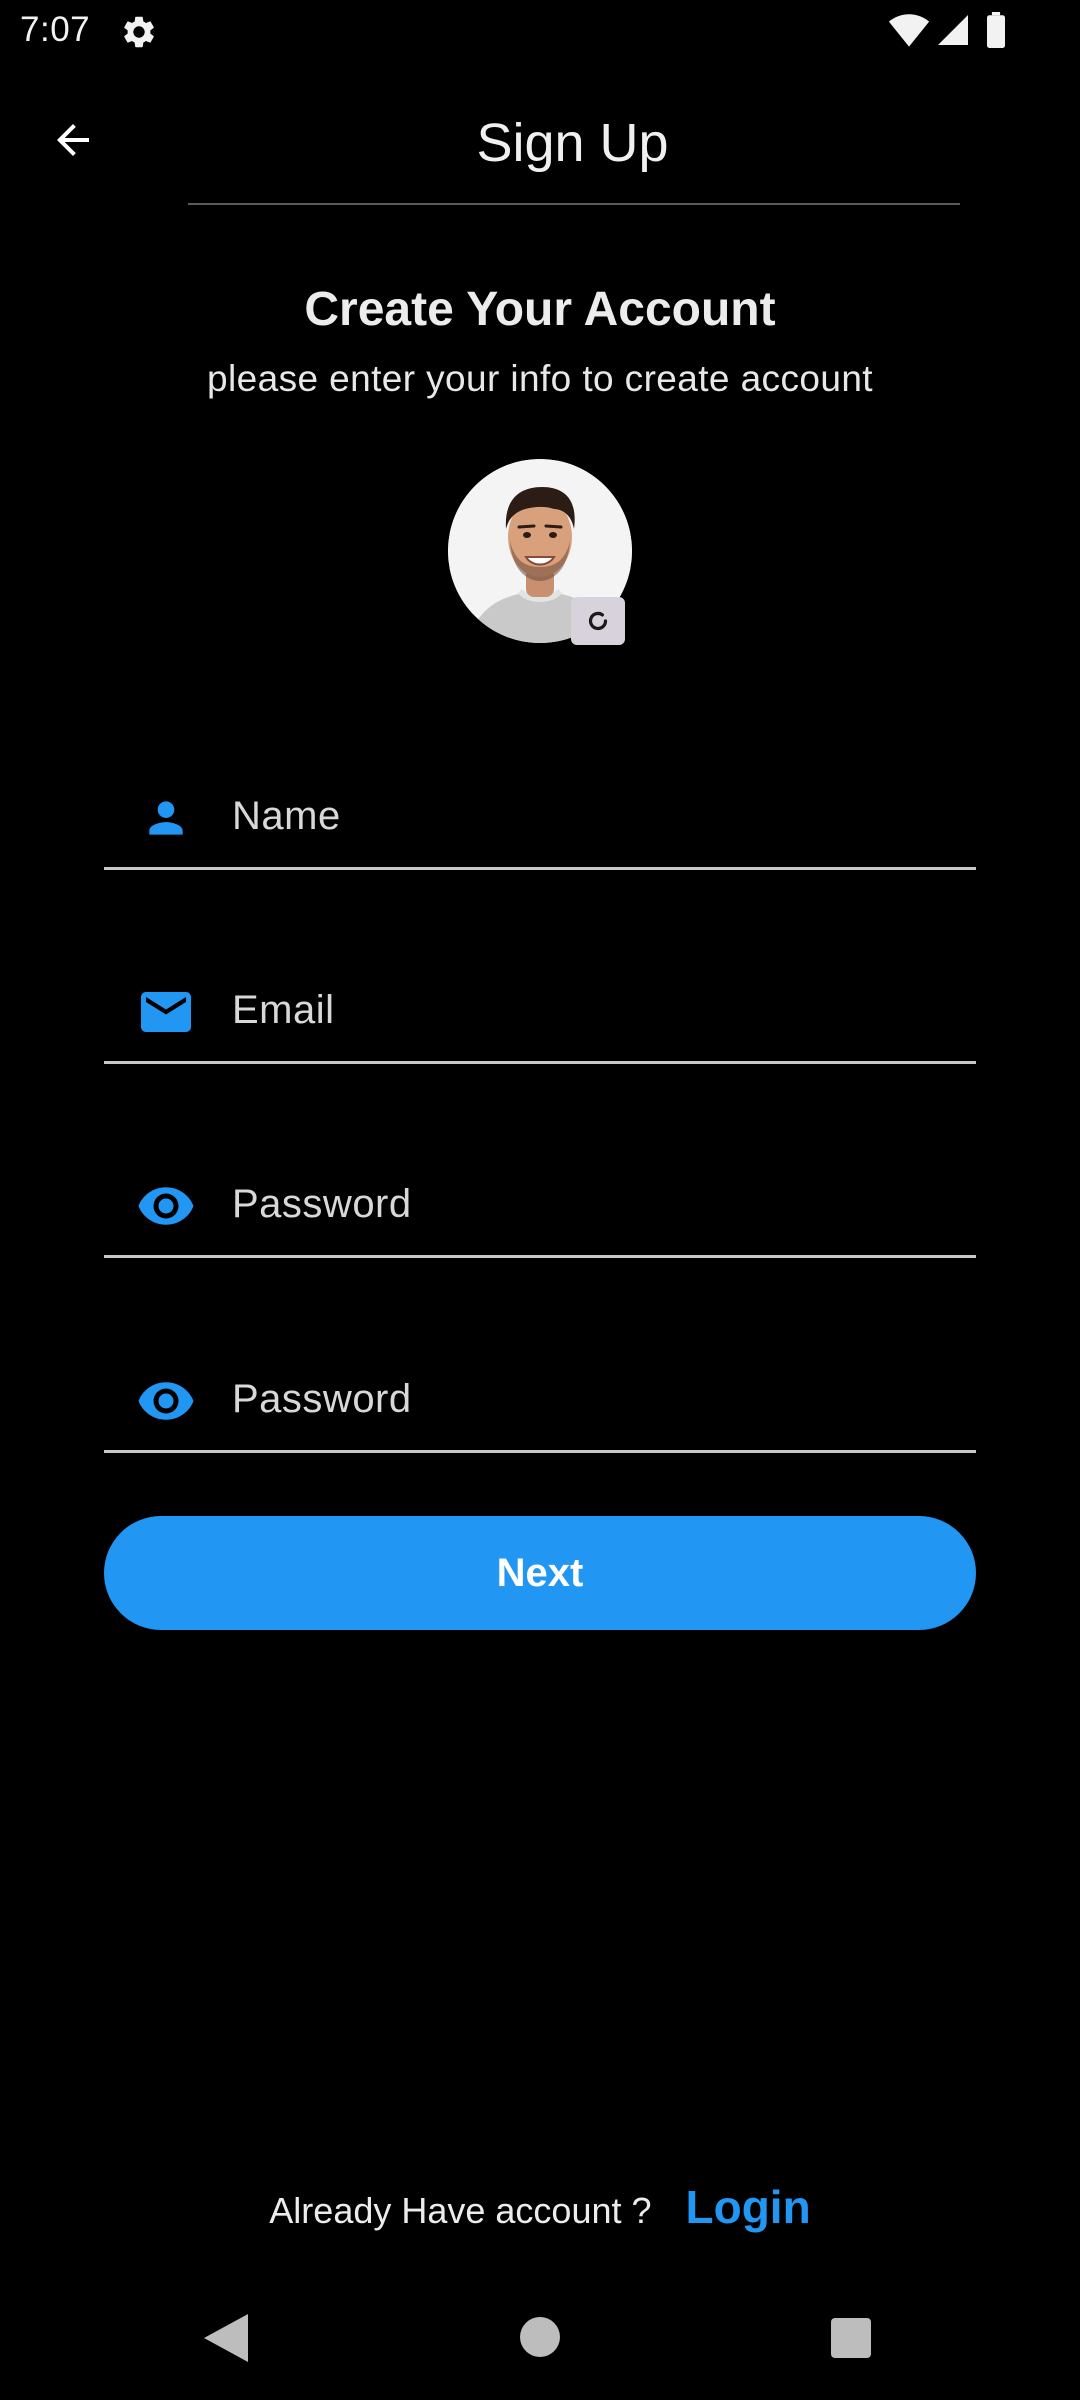  What do you see at coordinates (286, 816) in the screenshot?
I see `name-placeholder: Name` at bounding box center [286, 816].